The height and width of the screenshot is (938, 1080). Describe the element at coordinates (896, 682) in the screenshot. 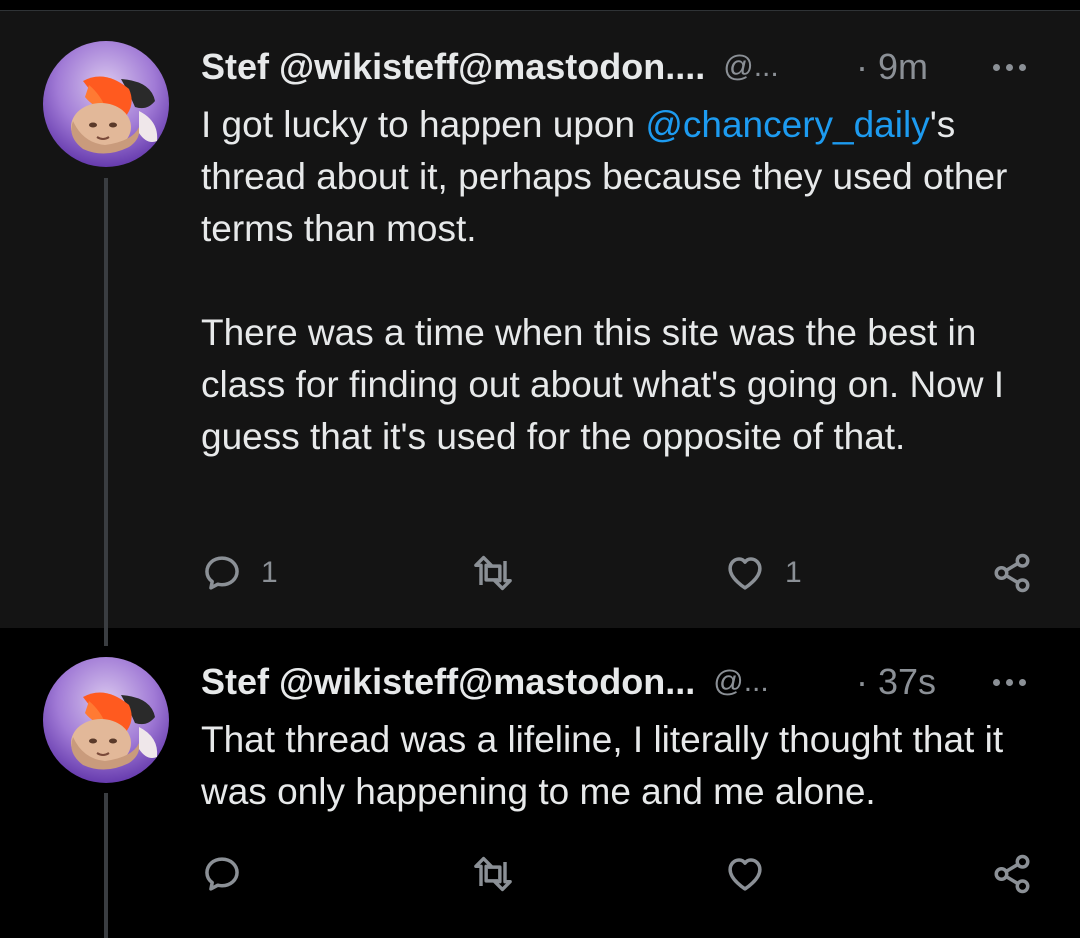

I see `timestamp: · 37s` at that location.